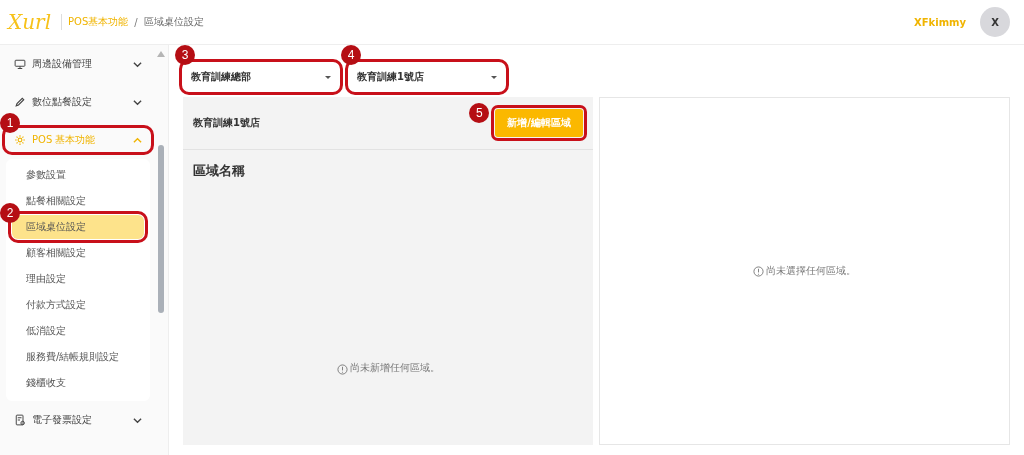 The image size is (1024, 455). What do you see at coordinates (30, 22) in the screenshot?
I see `logo: Xurl` at bounding box center [30, 22].